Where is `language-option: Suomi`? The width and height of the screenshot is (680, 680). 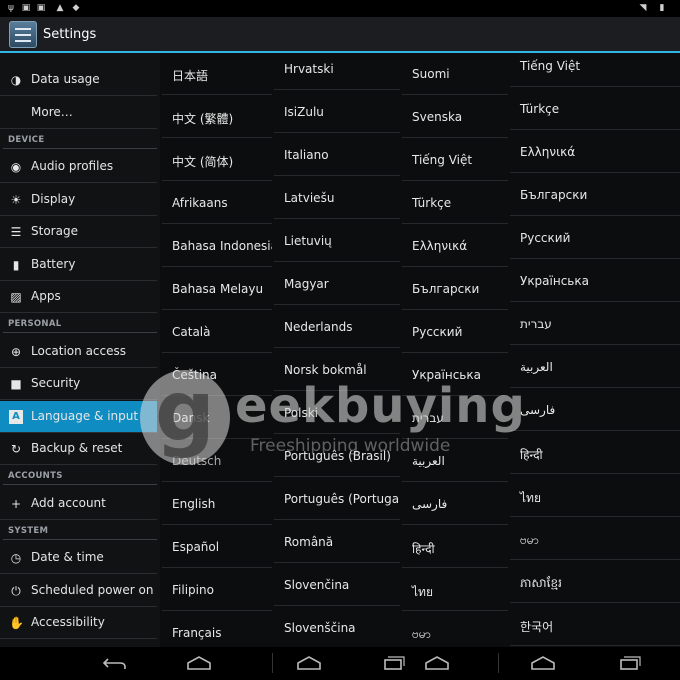 language-option: Suomi is located at coordinates (455, 74).